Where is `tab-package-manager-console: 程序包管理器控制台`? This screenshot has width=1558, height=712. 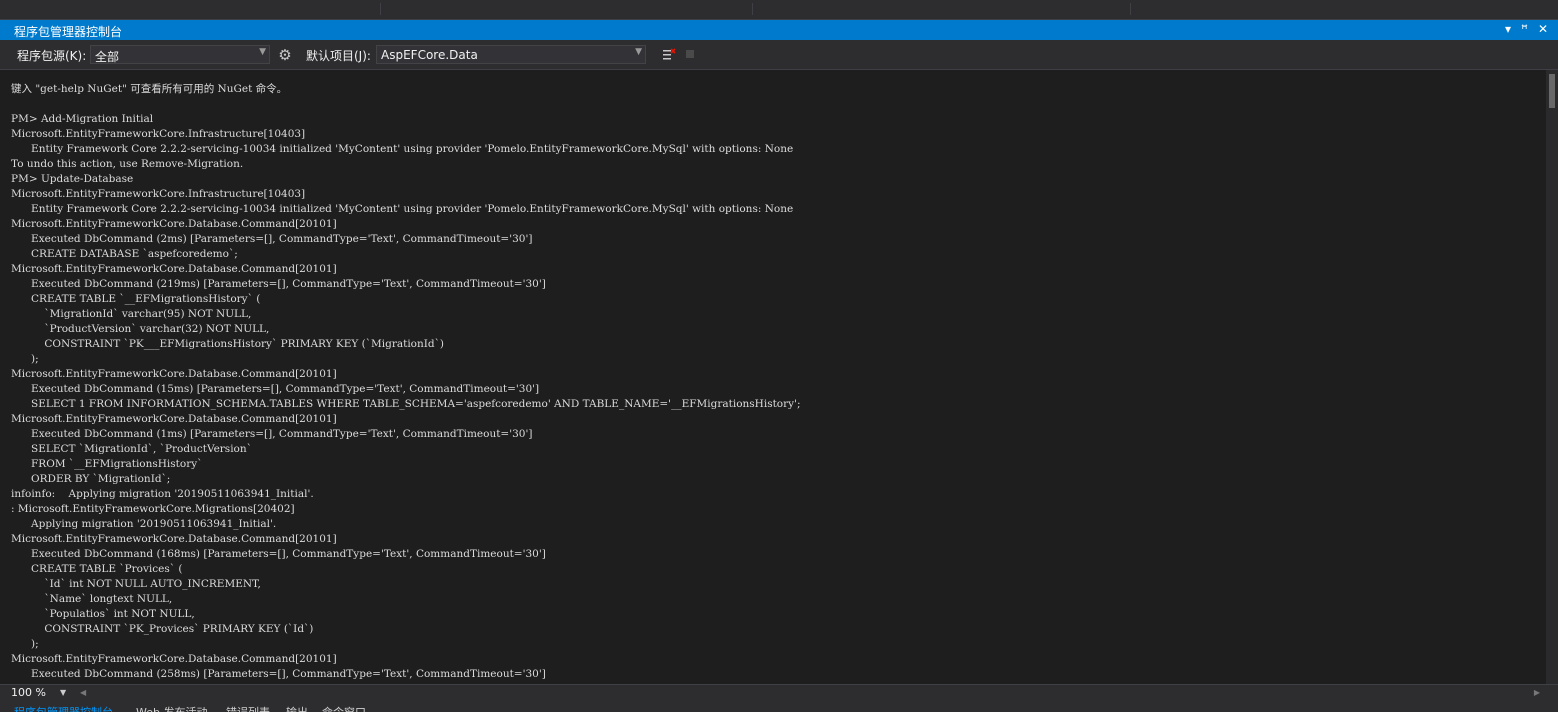
tab-package-manager-console: 程序包管理器控制台 is located at coordinates (63, 708).